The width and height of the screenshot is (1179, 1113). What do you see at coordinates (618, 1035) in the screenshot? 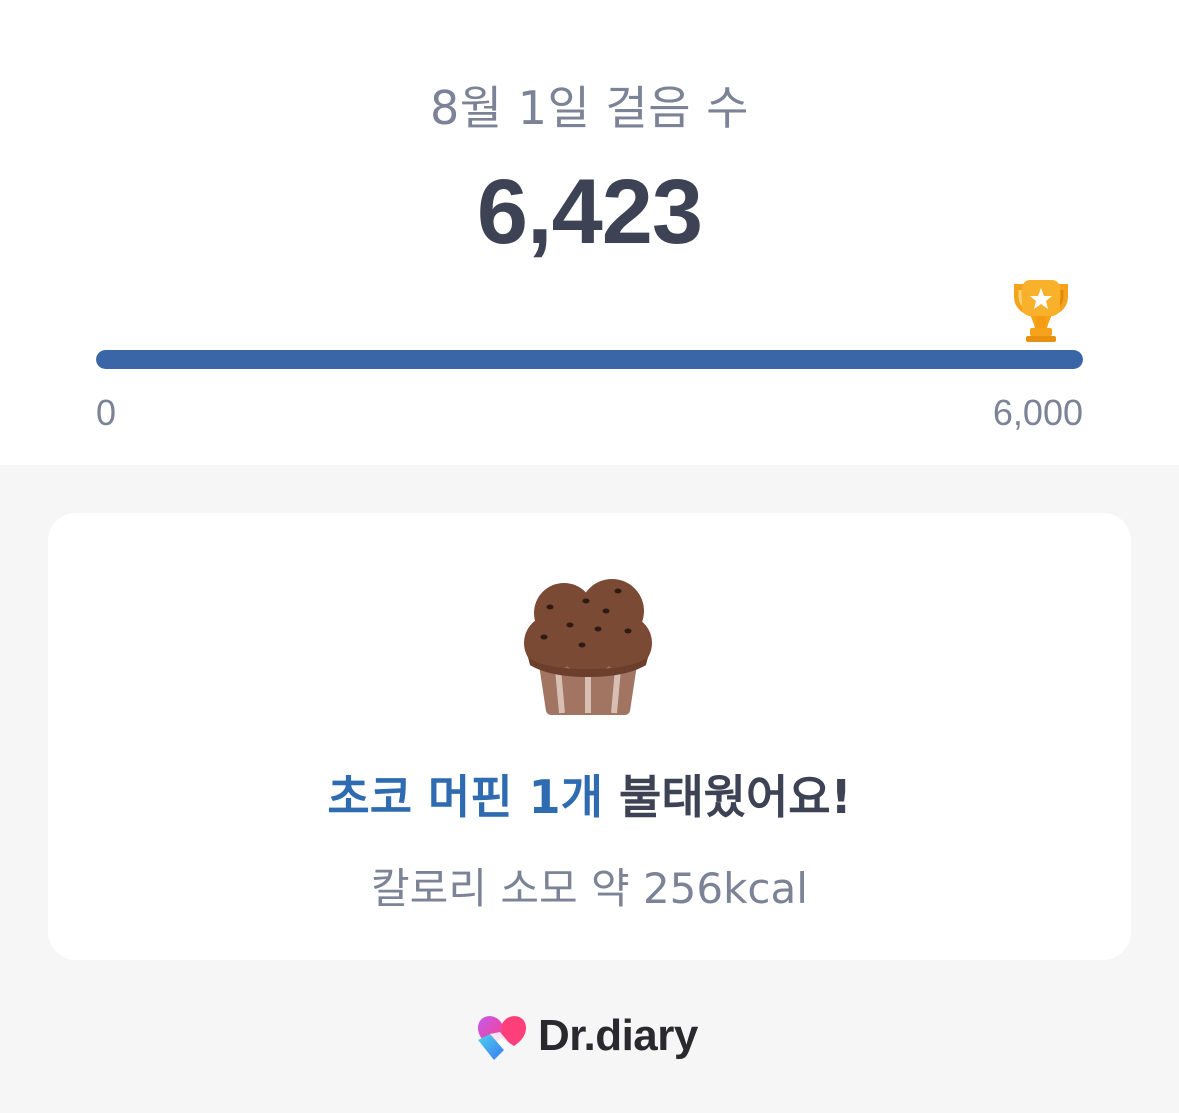
I see `brand-name: Dr.diary` at bounding box center [618, 1035].